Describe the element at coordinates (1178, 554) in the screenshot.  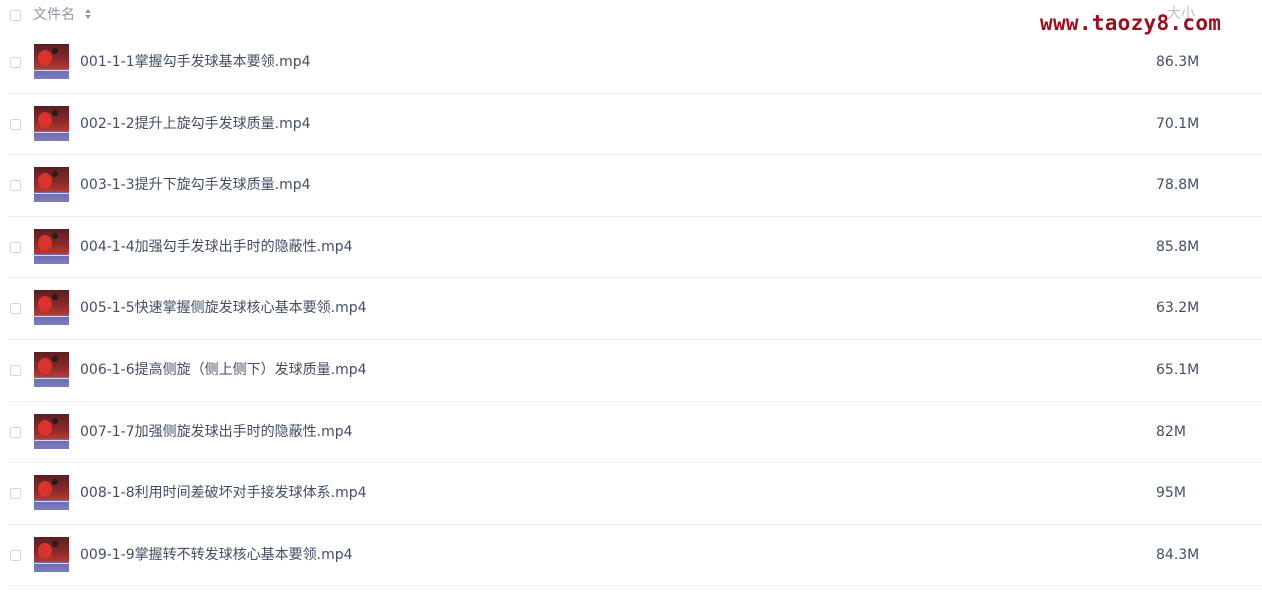
I see `file-size: 84.3M` at that location.